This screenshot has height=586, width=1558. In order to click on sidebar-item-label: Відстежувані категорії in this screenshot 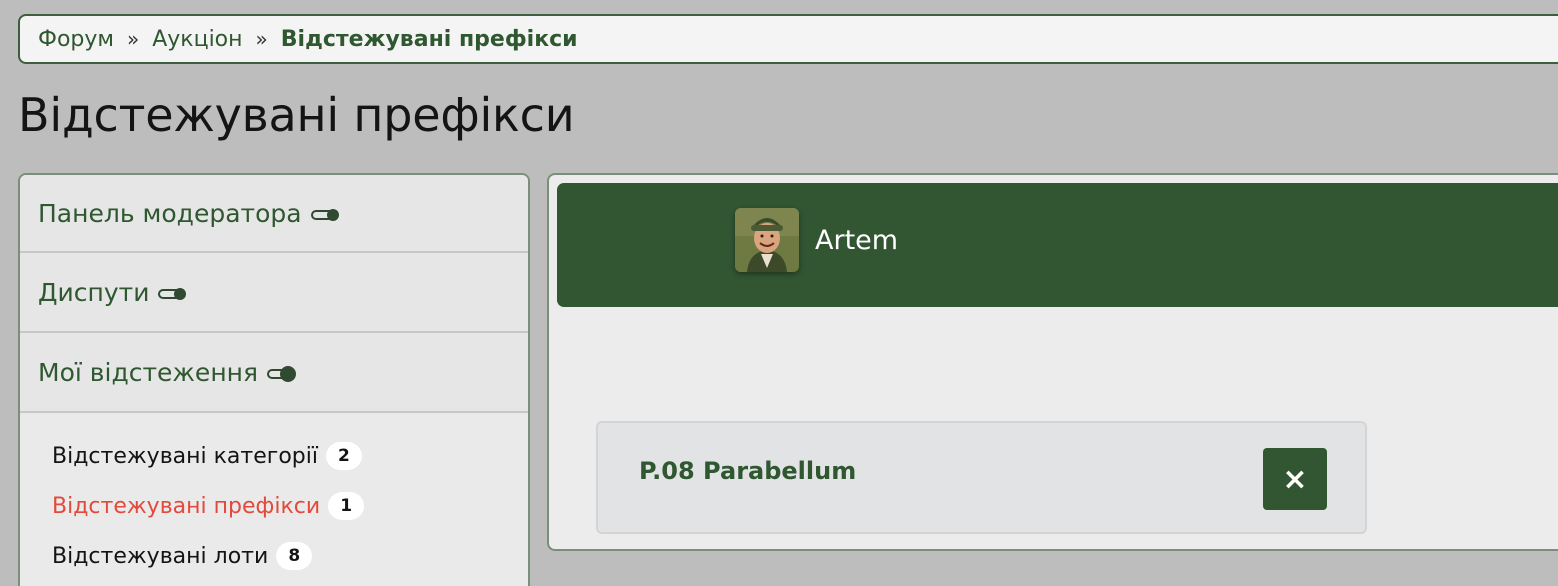, I will do `click(185, 456)`.